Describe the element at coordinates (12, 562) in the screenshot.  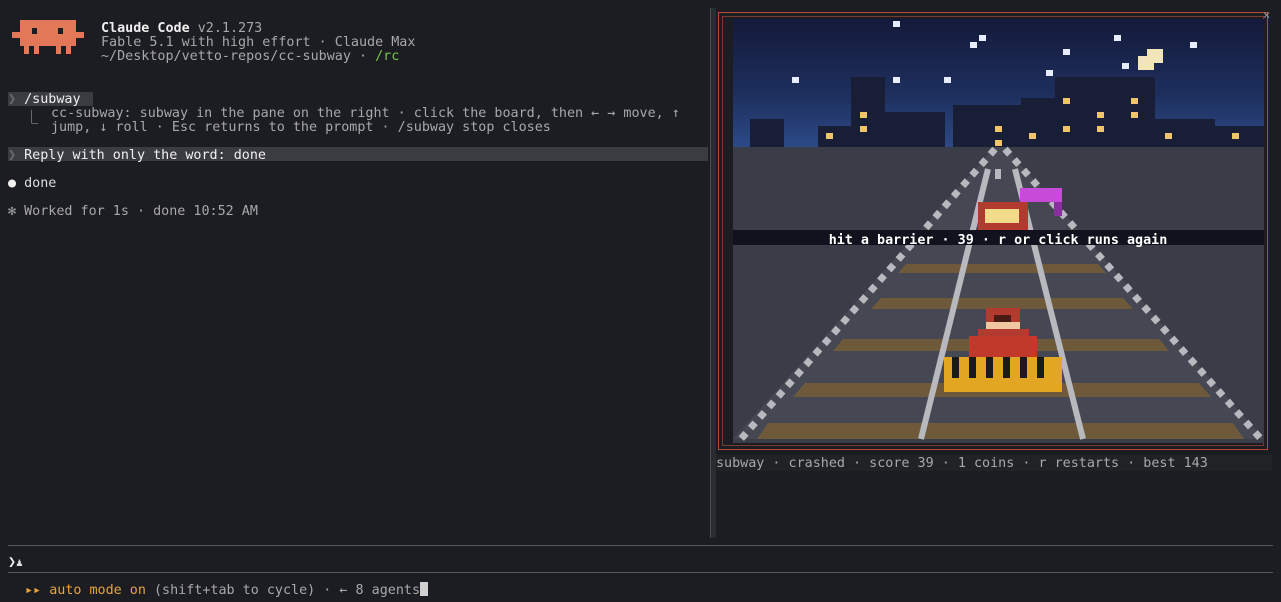
I see `prompt-chevron-icon: ❯` at that location.